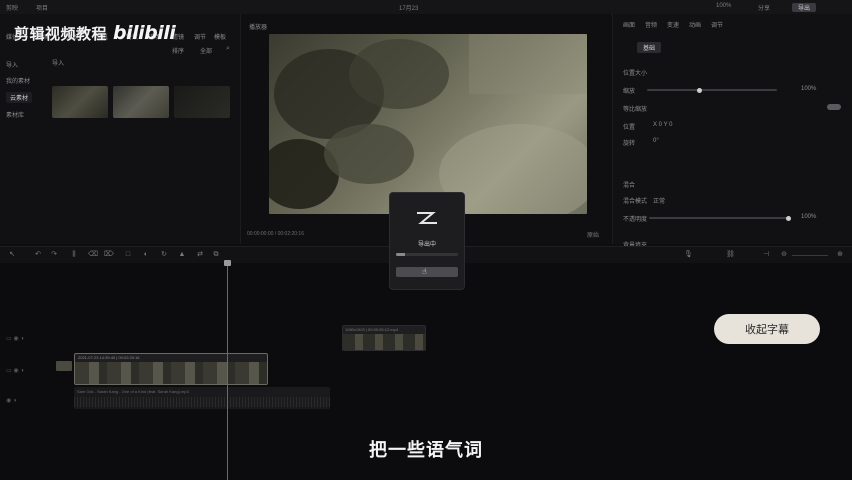 The image size is (852, 480). Describe the element at coordinates (427, 218) in the screenshot. I see `capcut-logo-icon` at that location.